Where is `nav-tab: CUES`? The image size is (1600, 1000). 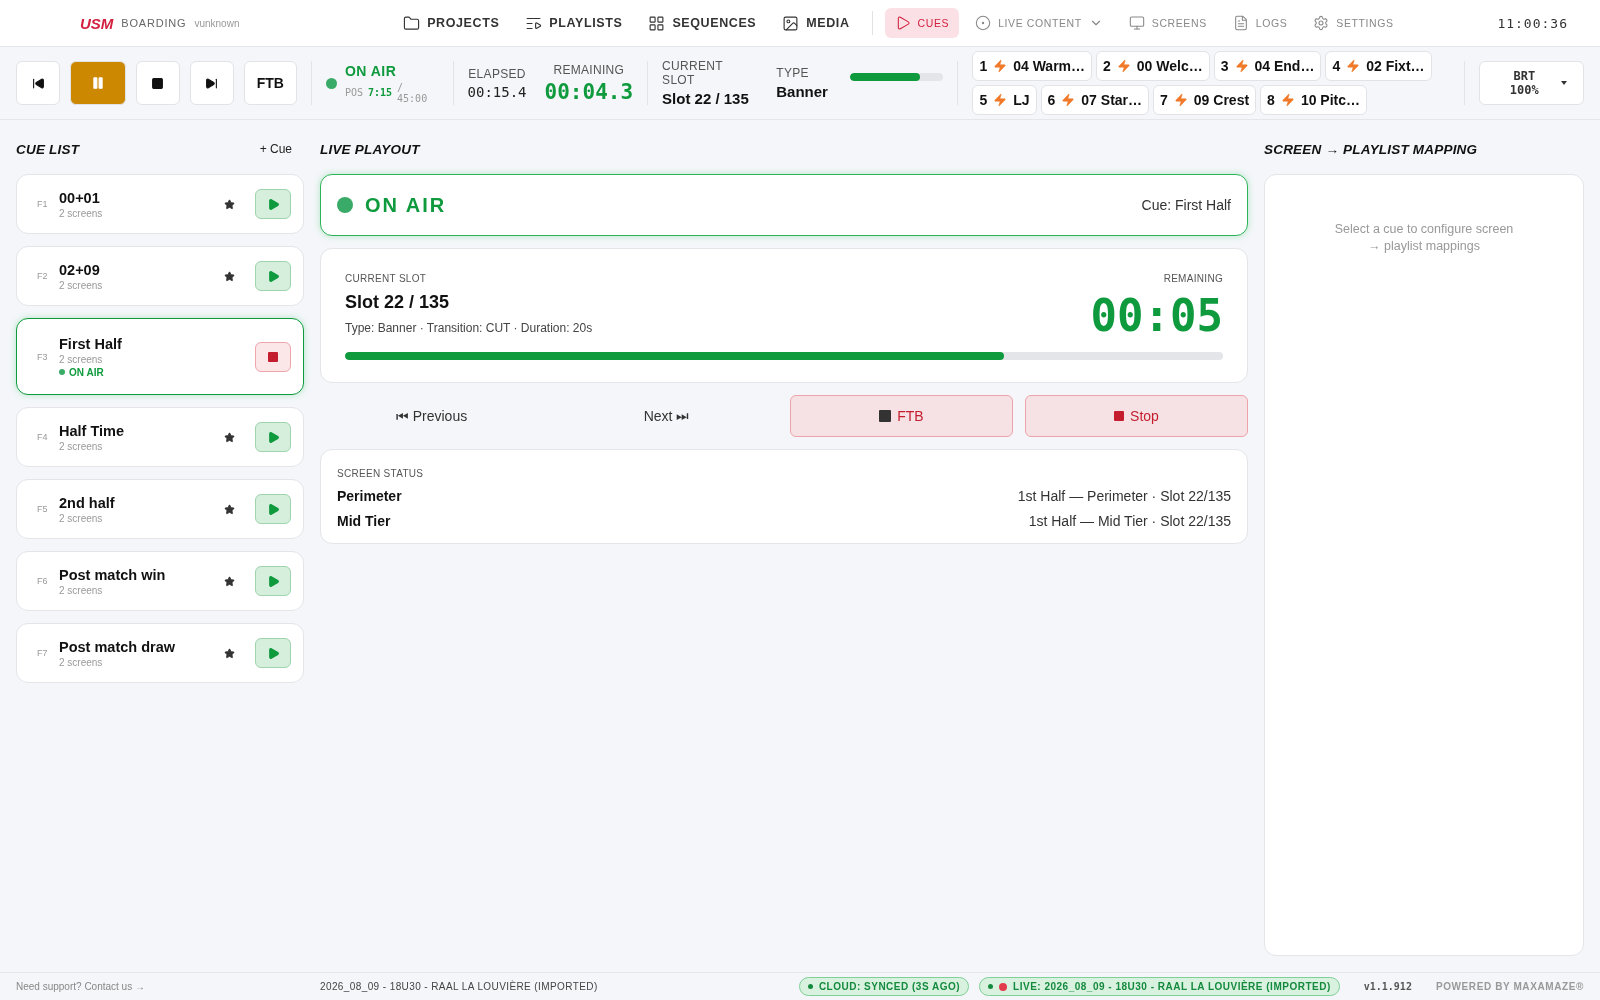 nav-tab: CUES is located at coordinates (922, 23).